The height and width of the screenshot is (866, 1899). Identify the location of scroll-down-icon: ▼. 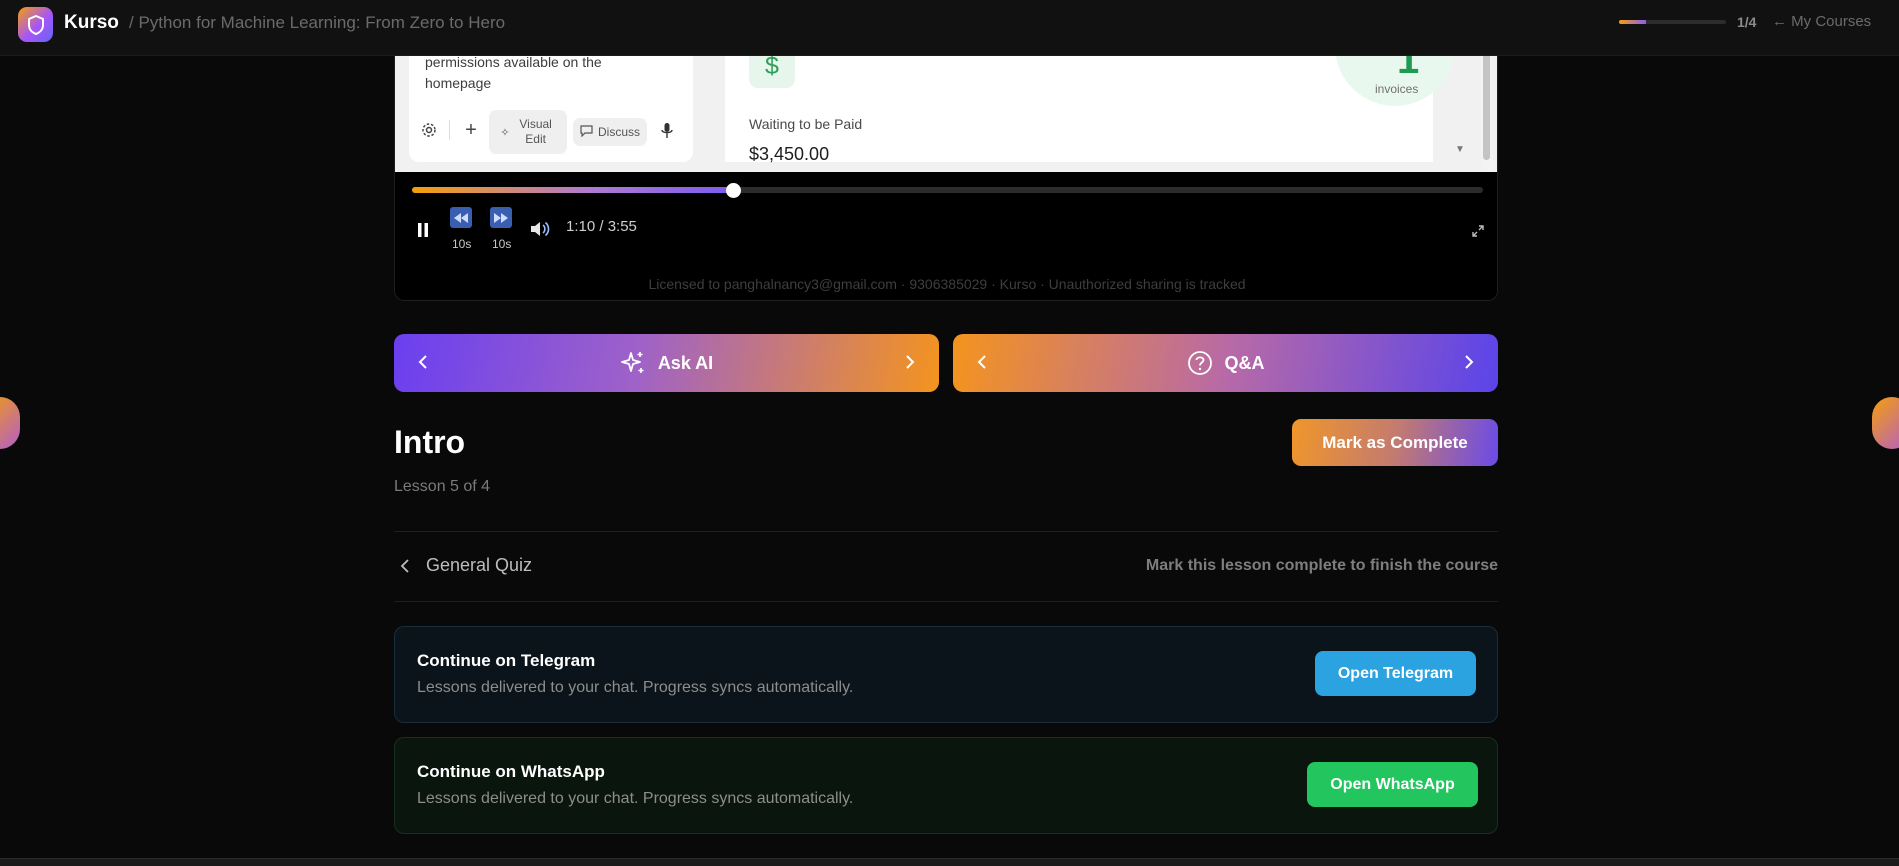
(1460, 149).